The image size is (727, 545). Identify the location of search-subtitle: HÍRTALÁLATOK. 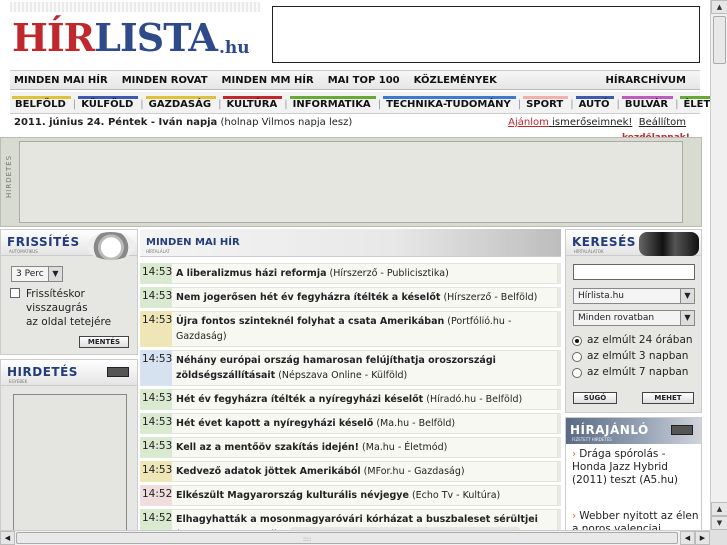
(589, 251).